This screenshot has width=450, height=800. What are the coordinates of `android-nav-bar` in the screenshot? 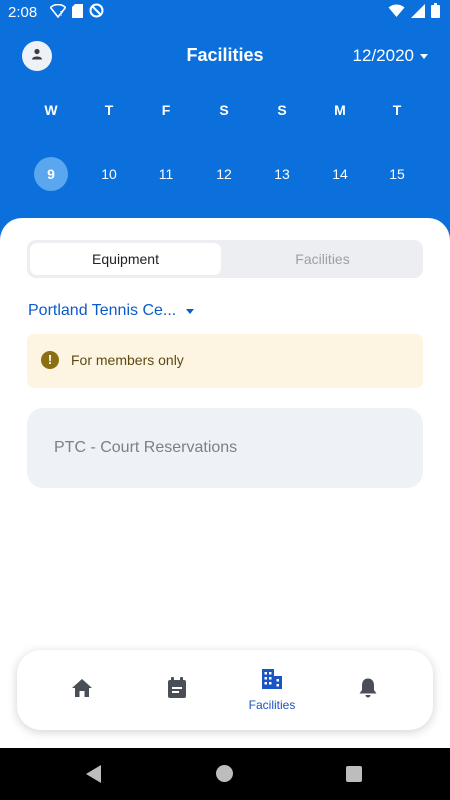 It's located at (225, 774).